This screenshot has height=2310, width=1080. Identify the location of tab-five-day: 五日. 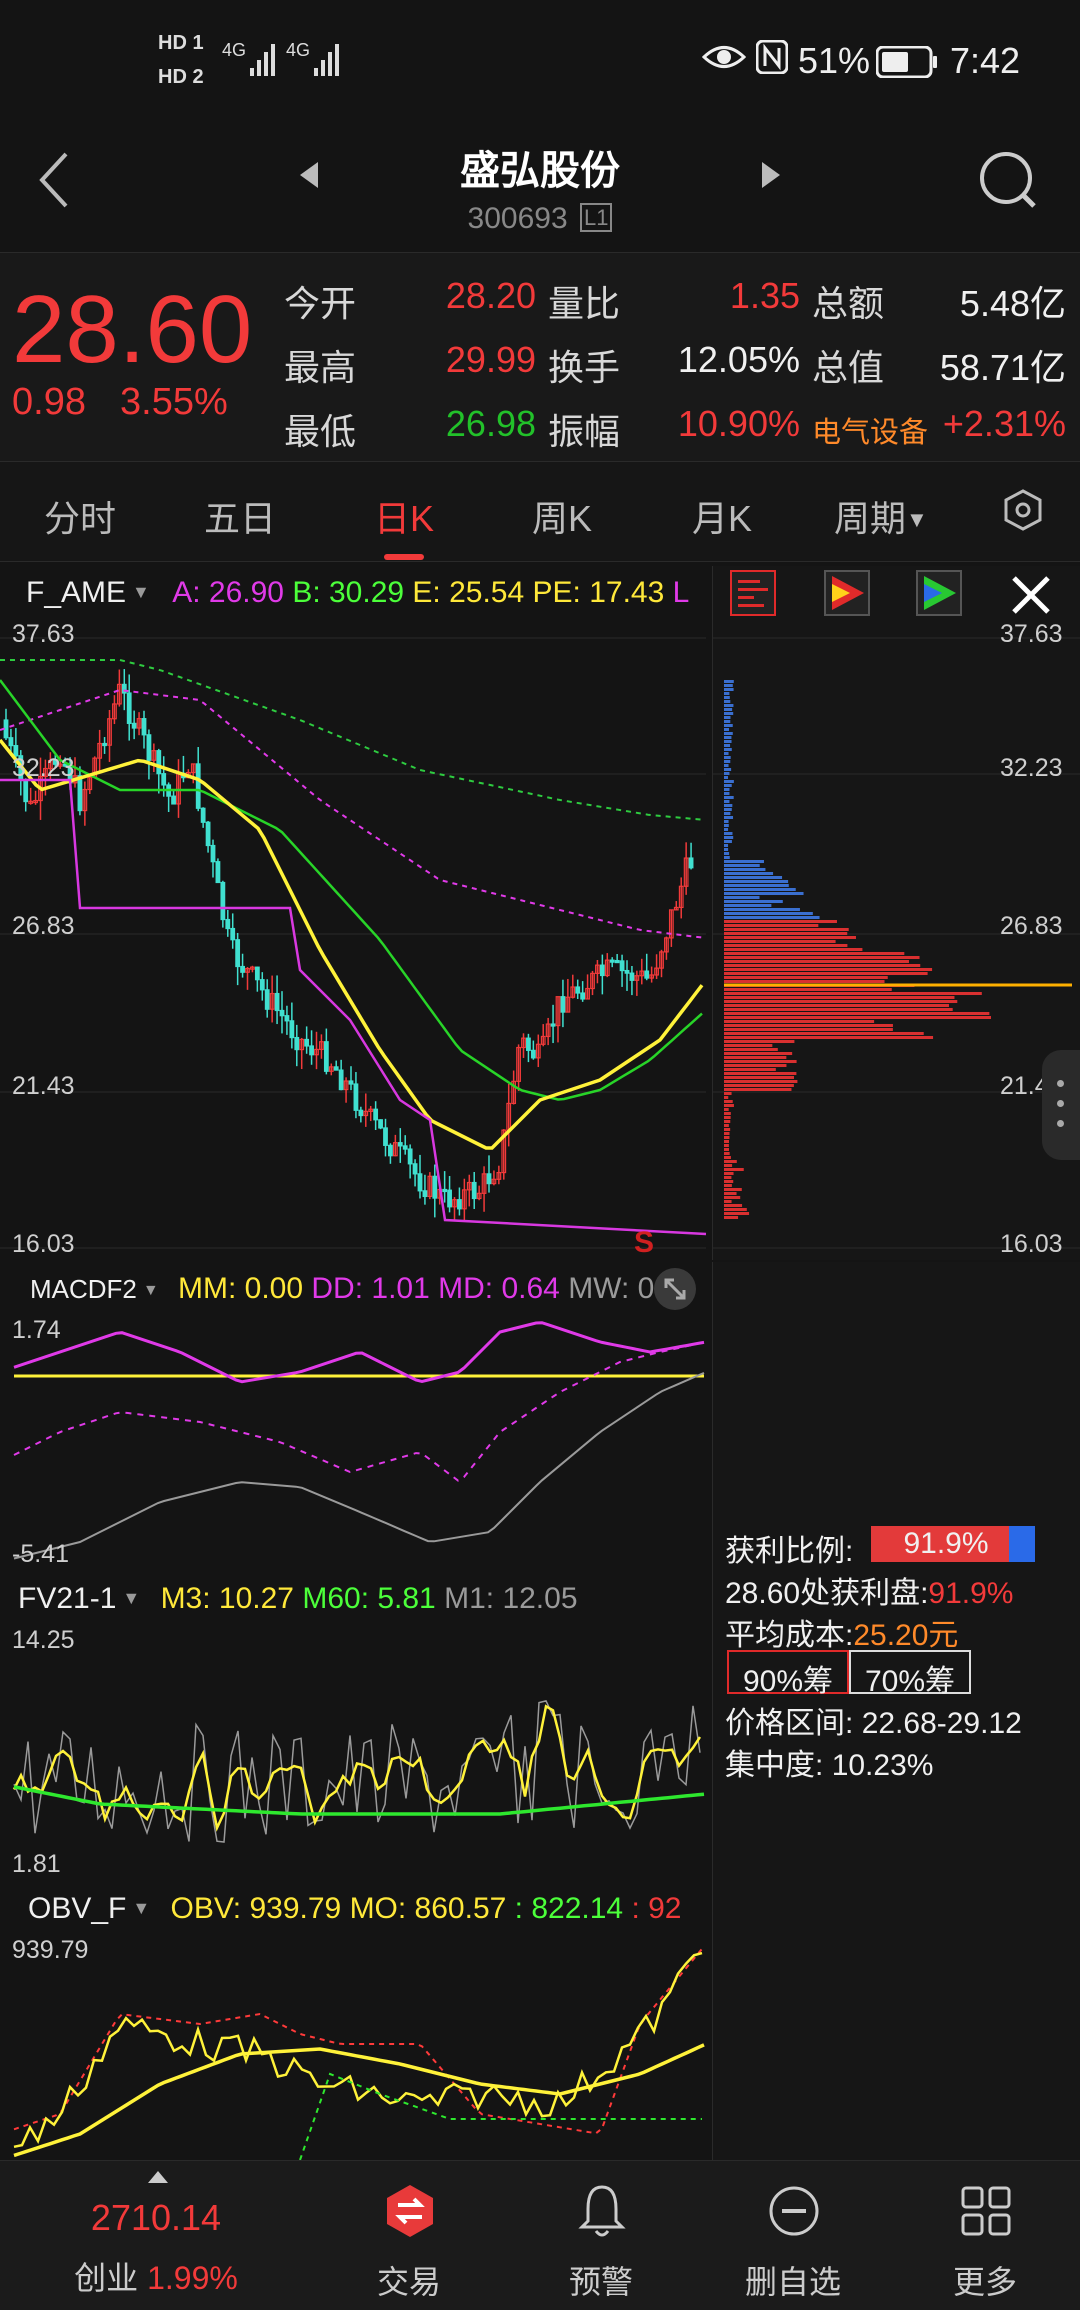
(240, 516).